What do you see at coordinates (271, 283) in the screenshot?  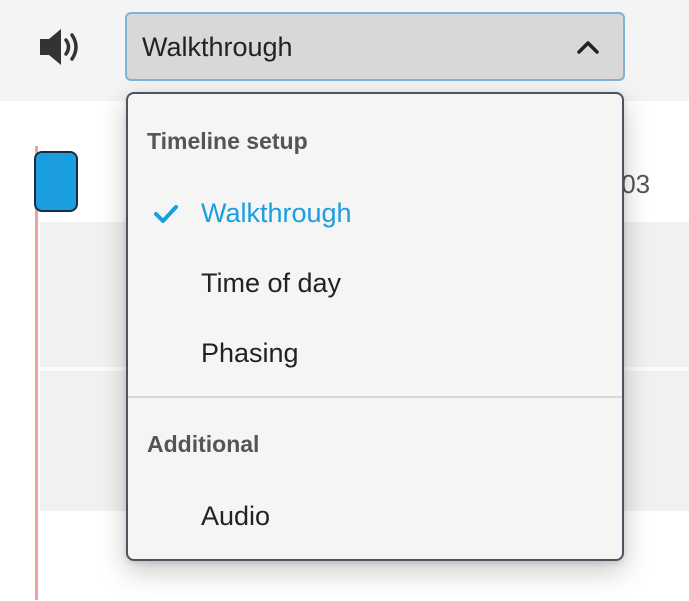 I see `menu-item-label: Time of day` at bounding box center [271, 283].